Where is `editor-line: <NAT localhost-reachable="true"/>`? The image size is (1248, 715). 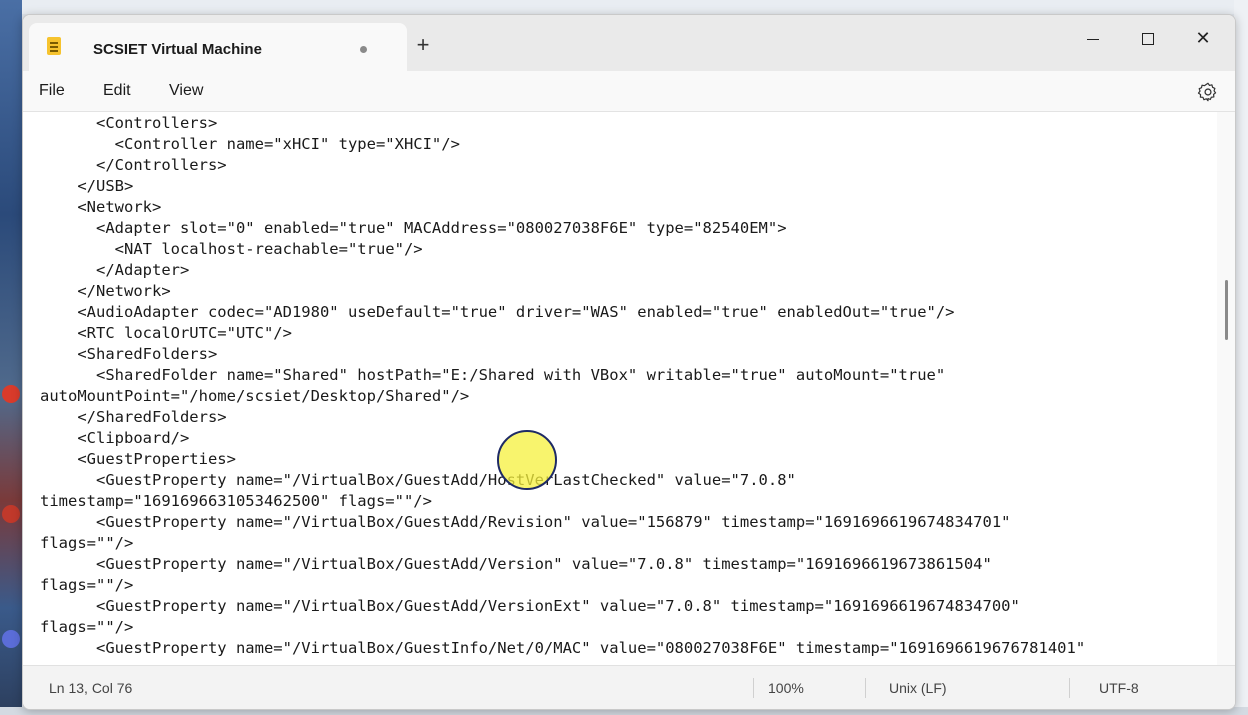
editor-line: <NAT localhost-reachable="true"/> is located at coordinates (231, 249).